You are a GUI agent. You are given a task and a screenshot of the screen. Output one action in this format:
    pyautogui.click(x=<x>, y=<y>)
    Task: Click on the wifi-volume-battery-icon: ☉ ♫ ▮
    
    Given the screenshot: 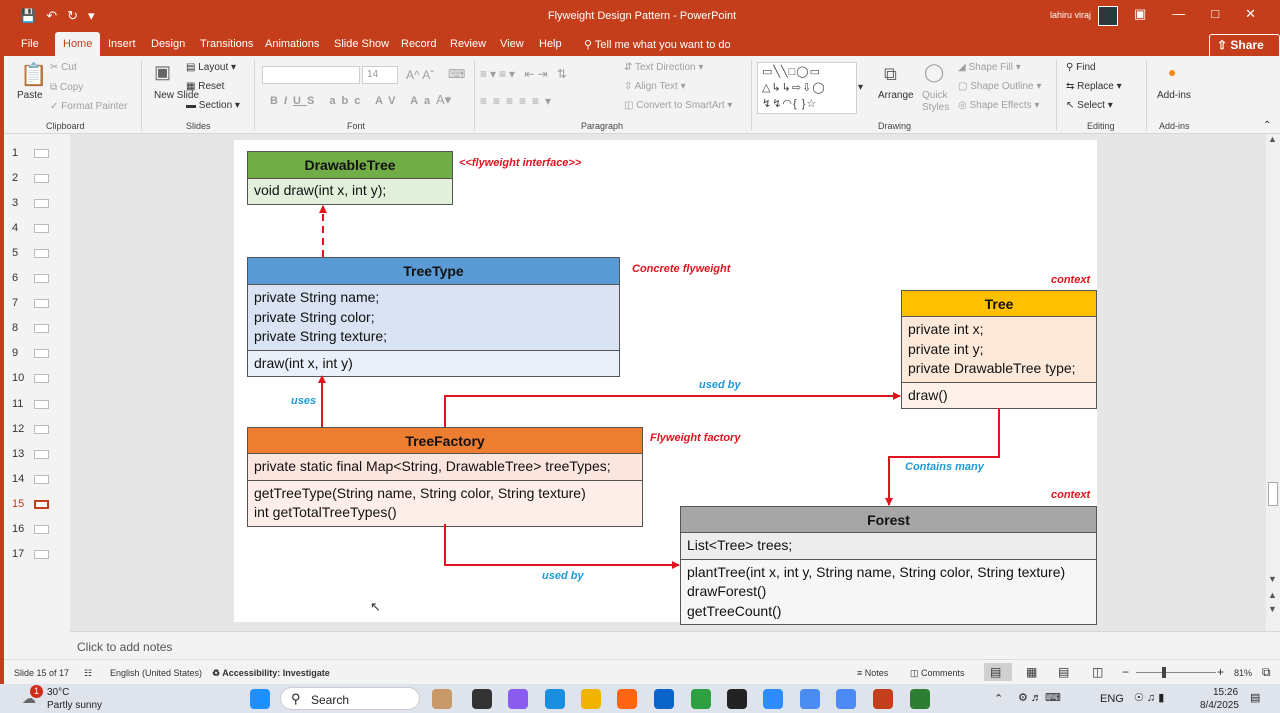 What is the action you would take?
    pyautogui.click(x=1149, y=697)
    